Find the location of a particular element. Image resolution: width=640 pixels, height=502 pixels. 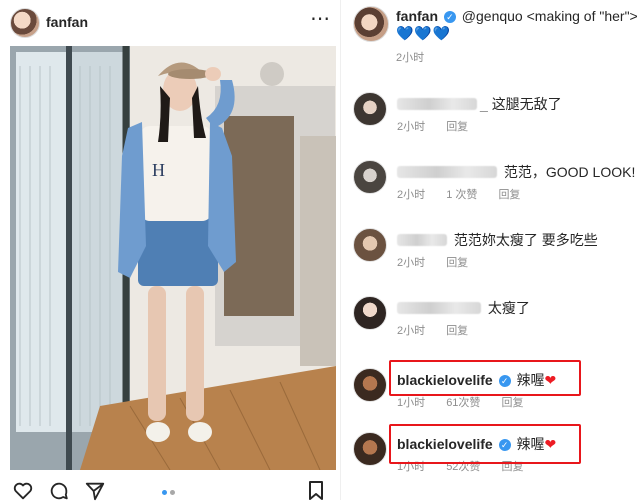

post-header: fanfan ⋯ is located at coordinates (170, 22).